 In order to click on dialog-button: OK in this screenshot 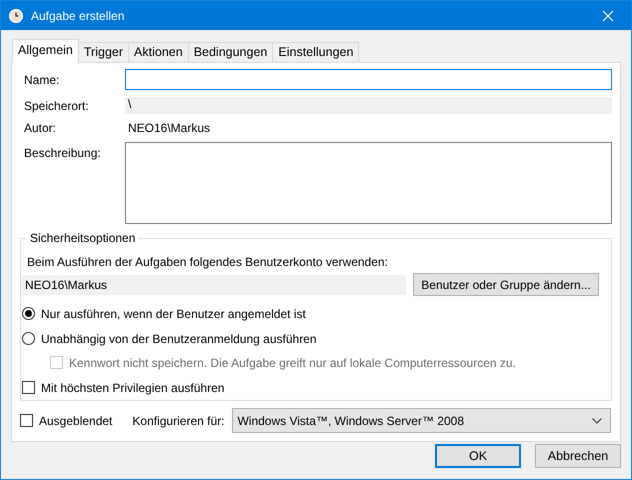, I will do `click(478, 456)`.